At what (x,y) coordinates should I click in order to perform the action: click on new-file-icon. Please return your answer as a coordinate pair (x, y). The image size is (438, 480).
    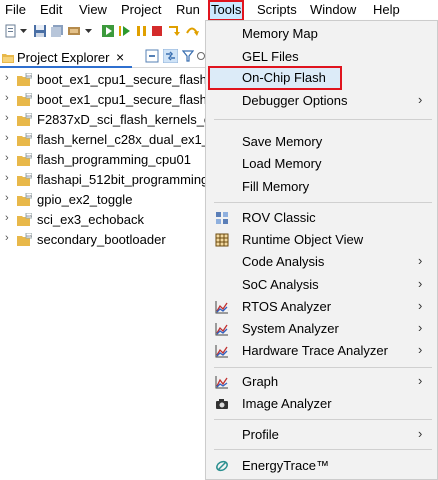
    Looking at the image, I should click on (11, 31).